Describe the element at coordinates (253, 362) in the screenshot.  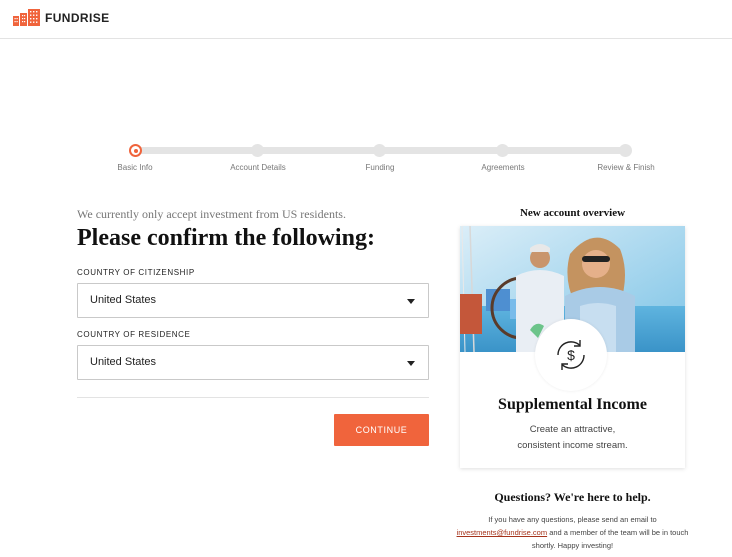
I see `residence-select: United States` at that location.